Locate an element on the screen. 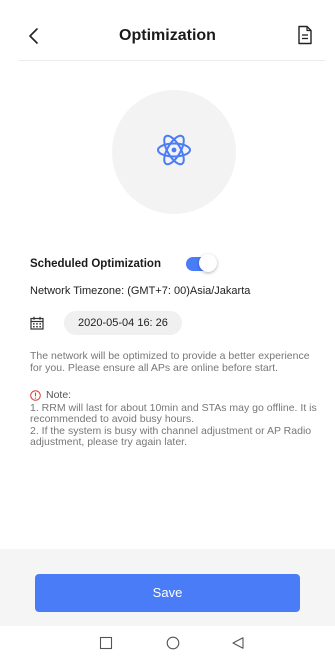 This screenshot has height=656, width=335. alert-circle-icon is located at coordinates (35, 396).